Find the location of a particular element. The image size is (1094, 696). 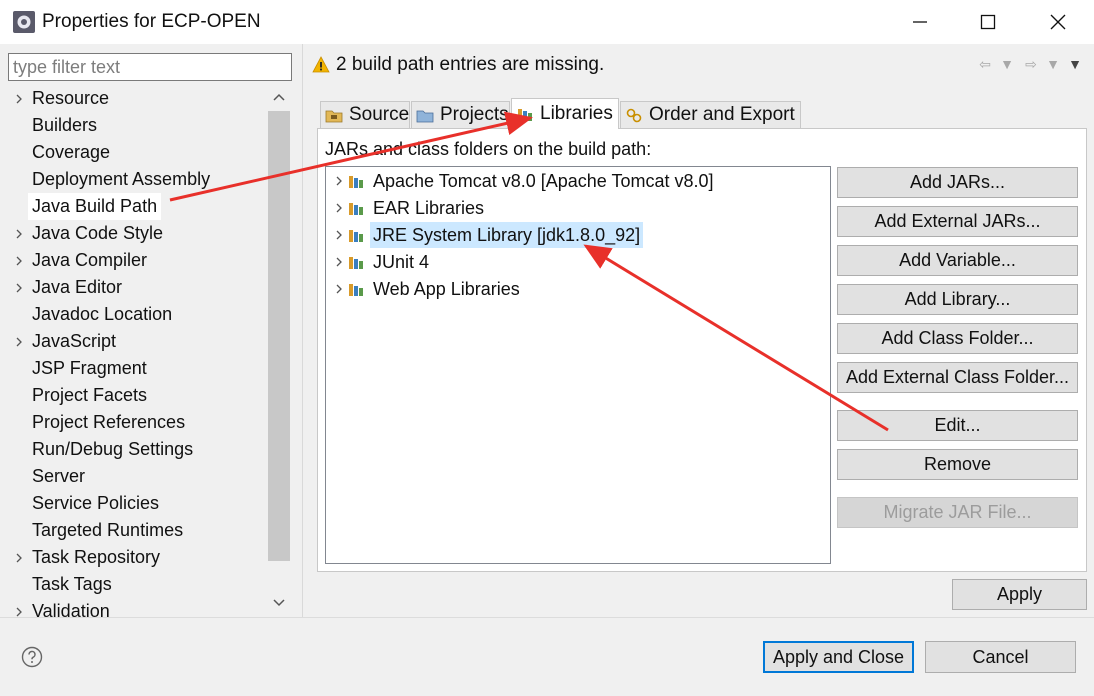

libraries-icon is located at coordinates (525, 115).